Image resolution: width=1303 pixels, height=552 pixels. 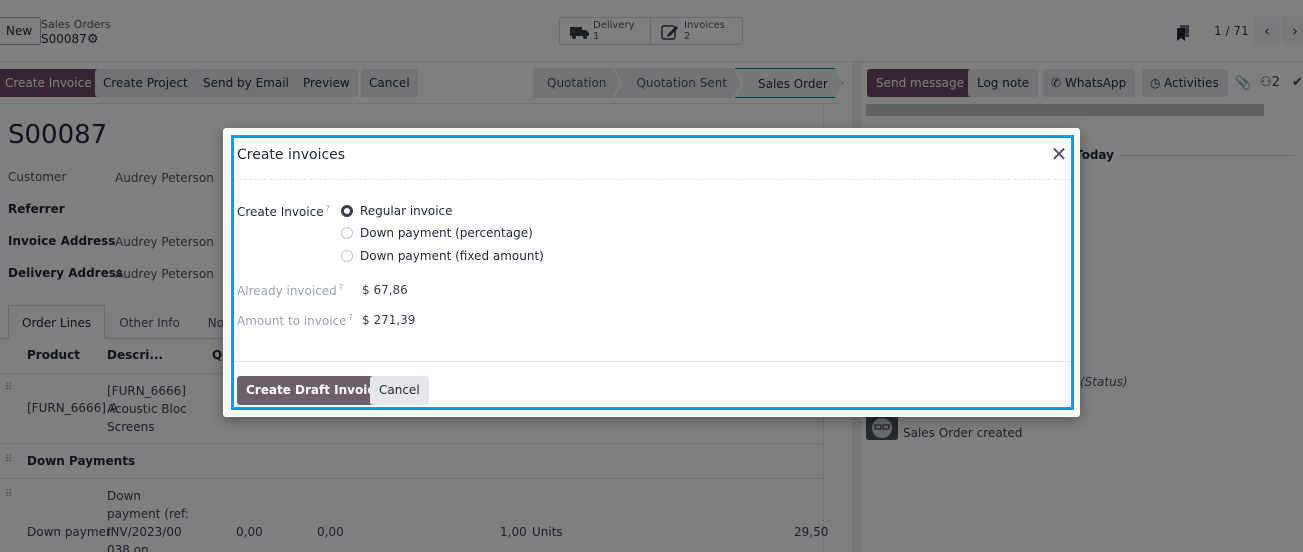 What do you see at coordinates (652, 361) in the screenshot?
I see `dialog-footer-divider` at bounding box center [652, 361].